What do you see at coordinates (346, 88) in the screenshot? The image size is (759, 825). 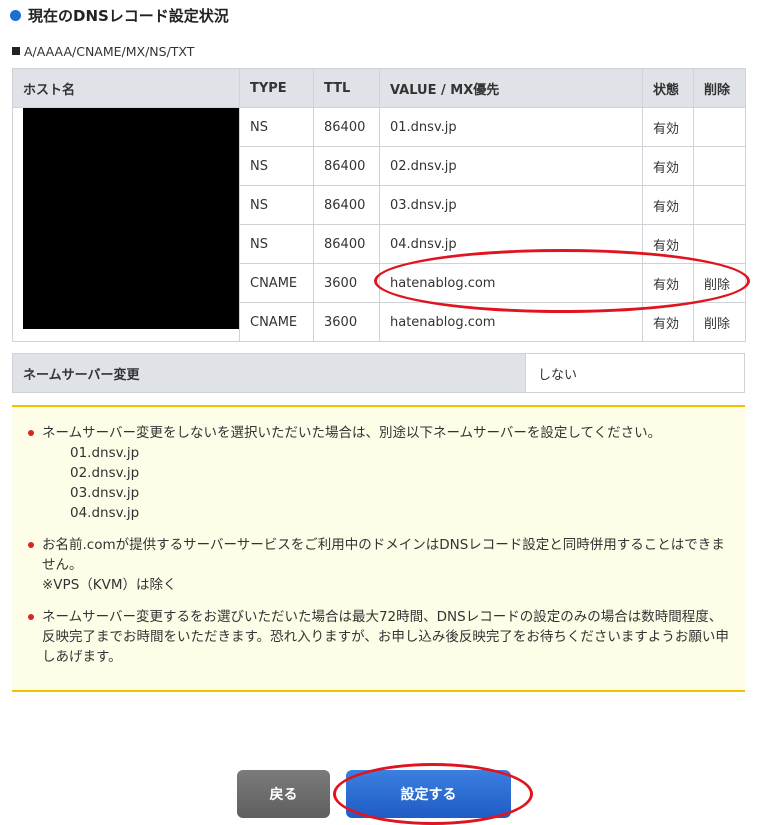 I see `column-header-ttl: TTL` at bounding box center [346, 88].